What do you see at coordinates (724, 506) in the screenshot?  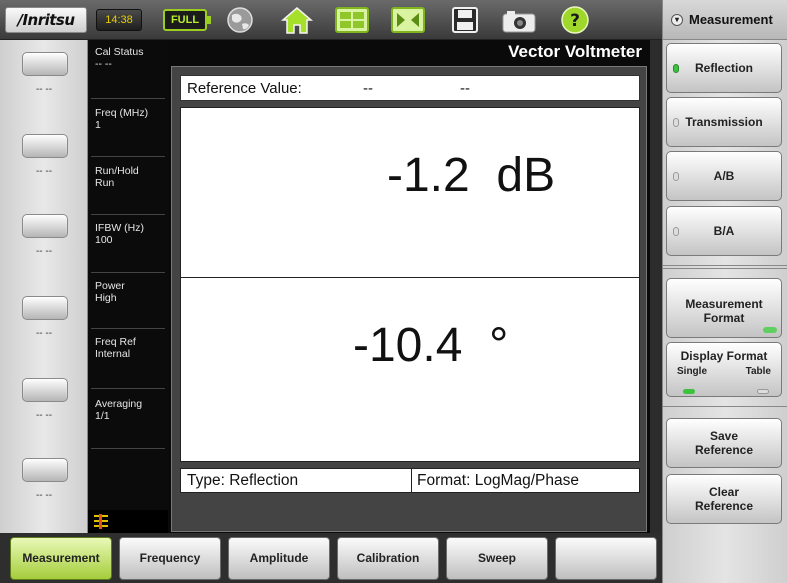 I see `clear-reference-label-2: Reference` at bounding box center [724, 506].